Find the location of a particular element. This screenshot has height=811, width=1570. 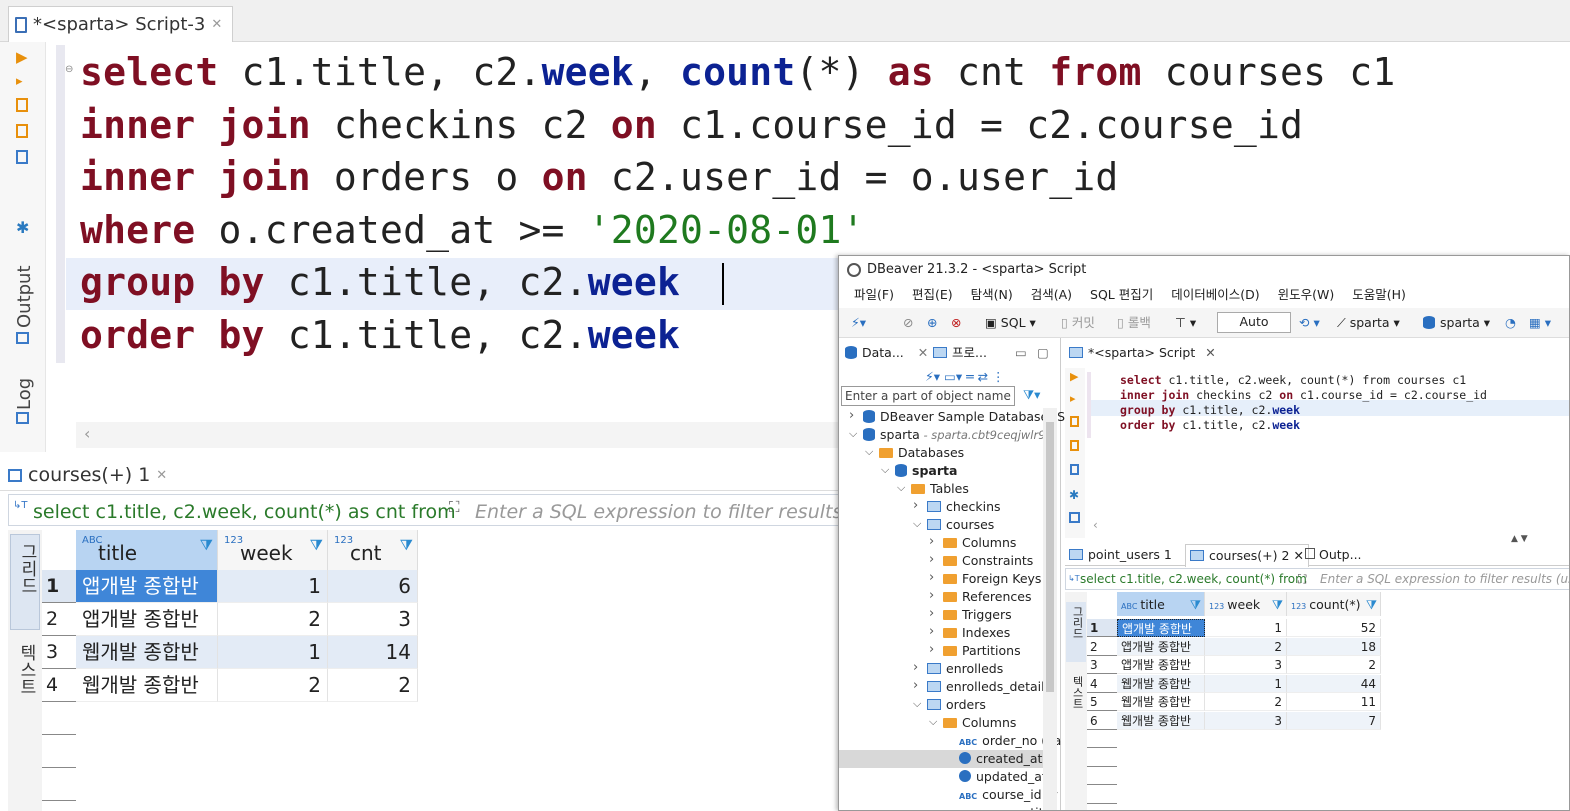

rollback-button: ▯ 롤백 is located at coordinates (1134, 323).